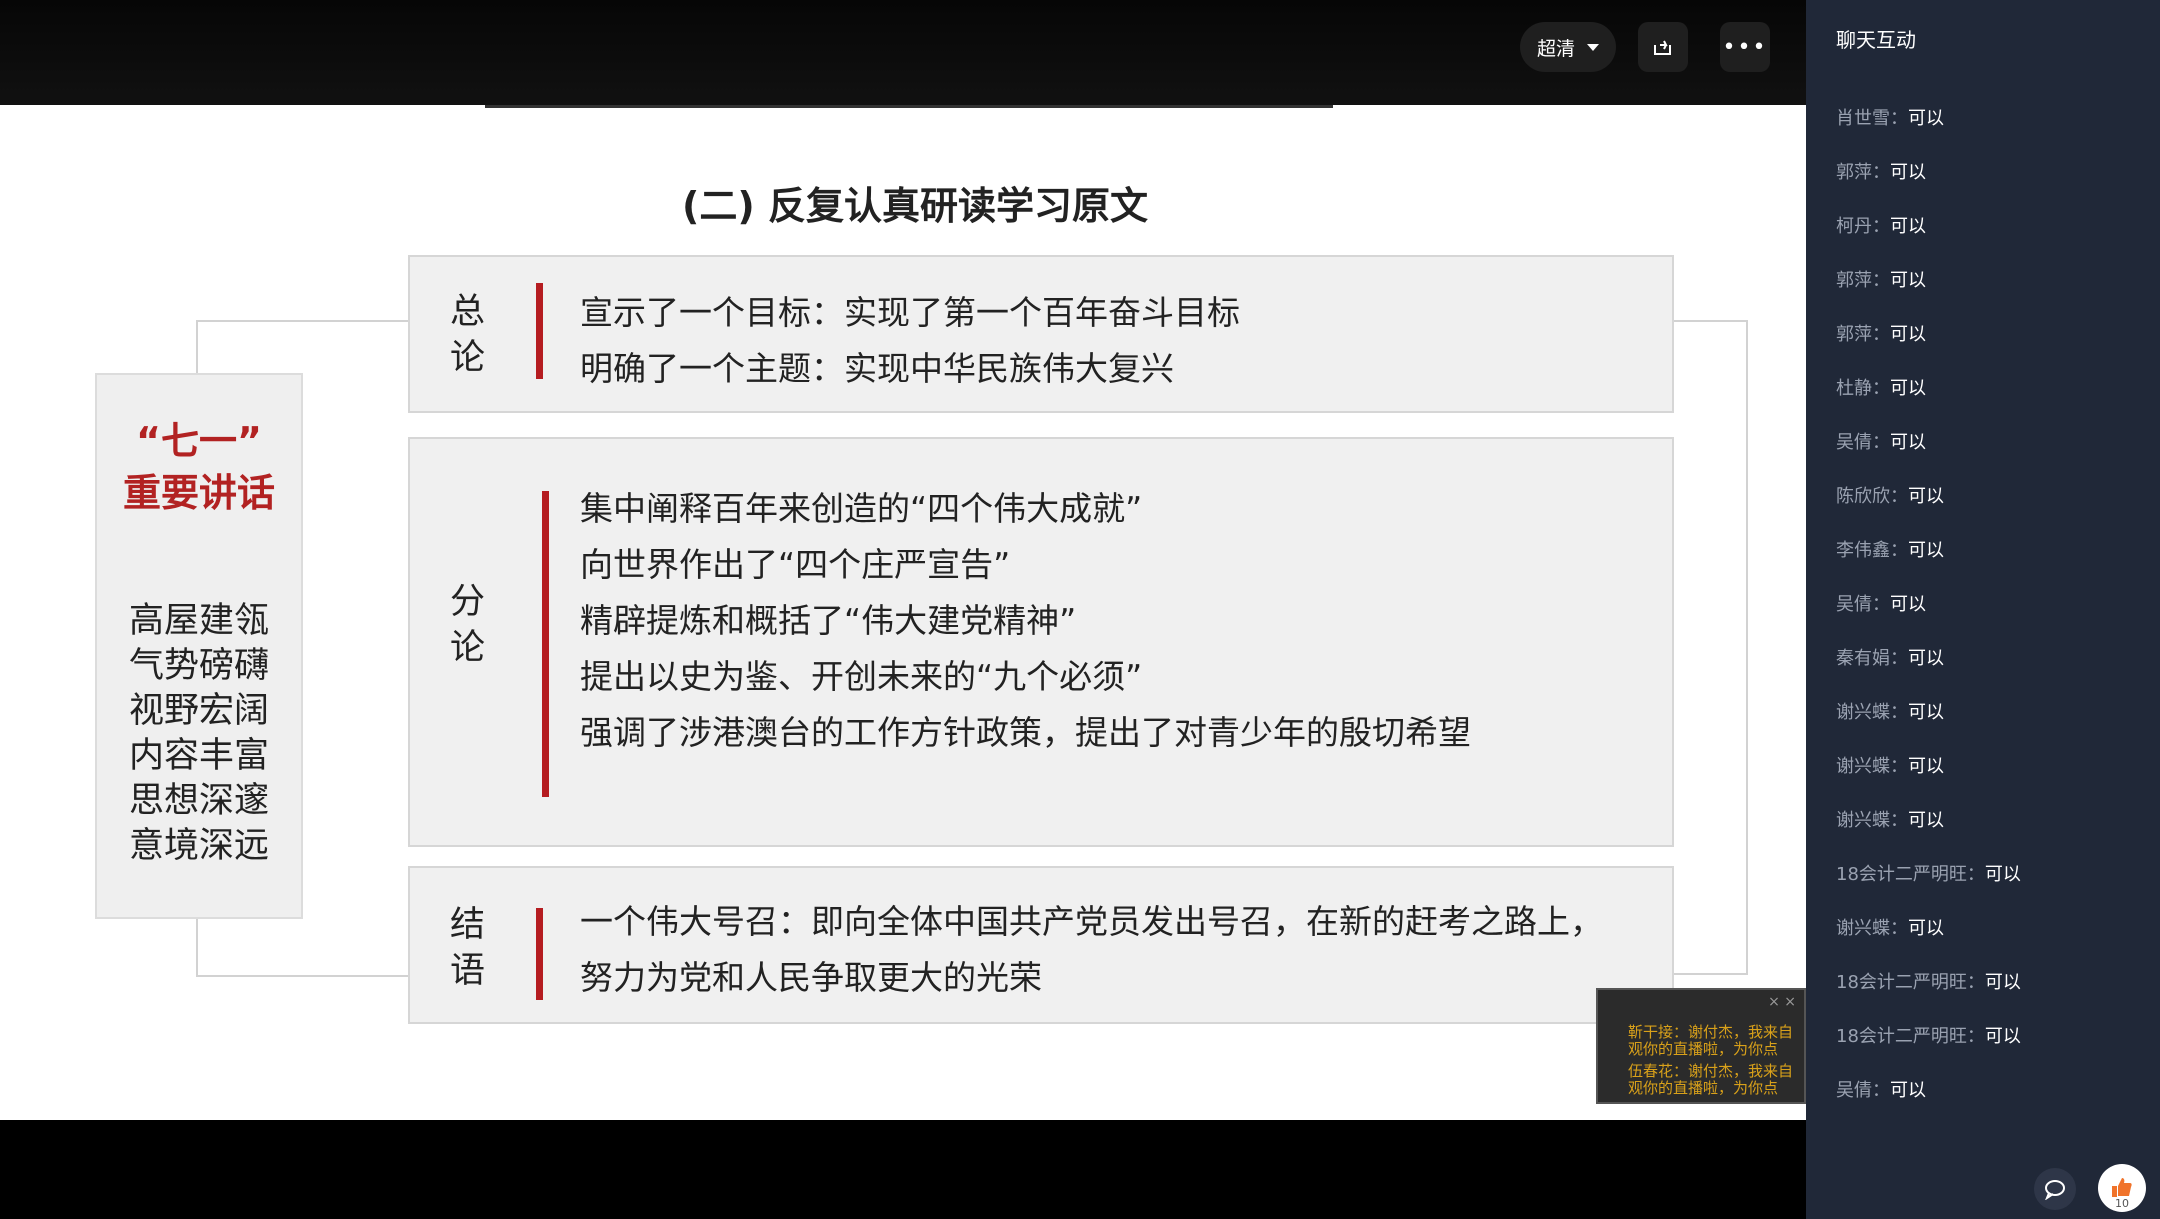 The height and width of the screenshot is (1219, 2160). What do you see at coordinates (198, 666) in the screenshot?
I see `phrase-item: 气势磅礴` at bounding box center [198, 666].